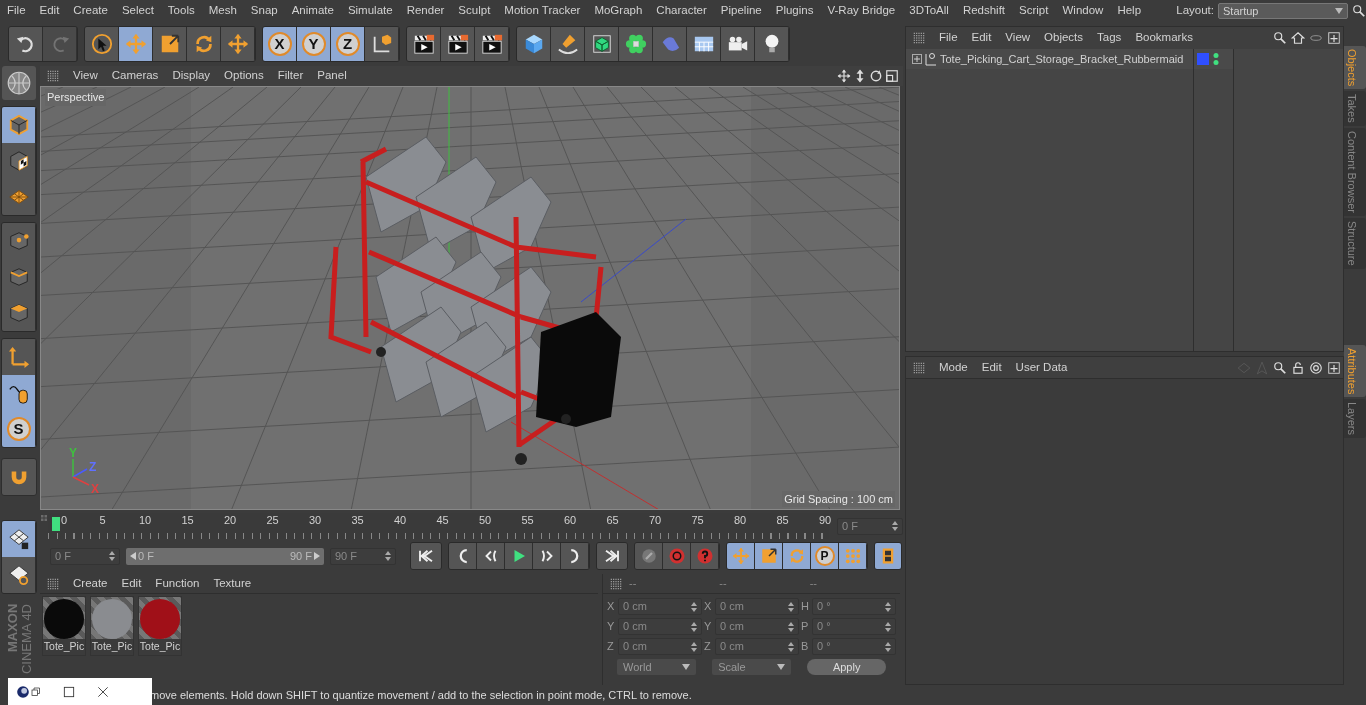 The width and height of the screenshot is (1366, 705). Describe the element at coordinates (519, 556) in the screenshot. I see `play-button` at that location.